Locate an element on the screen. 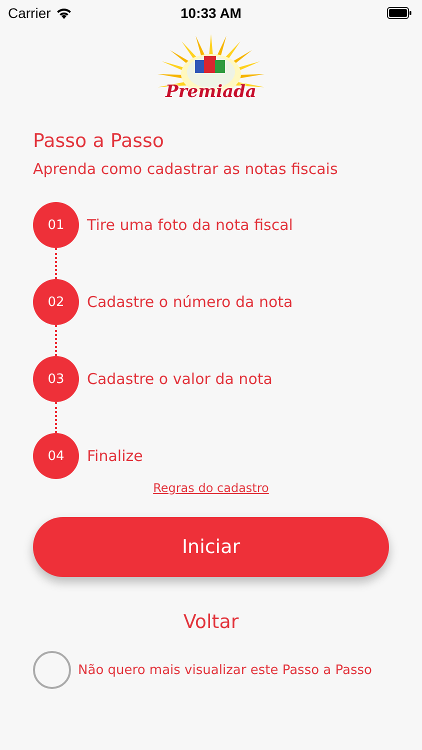 This screenshot has width=422, height=750. step-number: 02 is located at coordinates (56, 302).